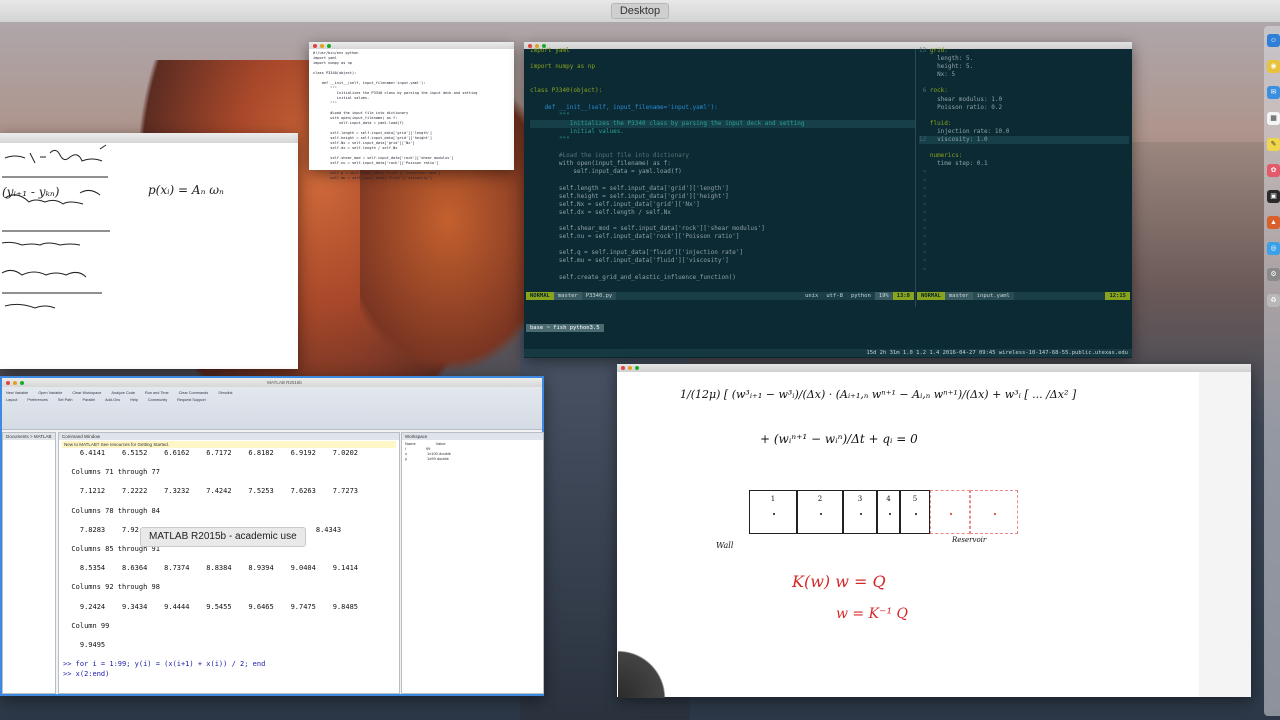 This screenshot has width=1280, height=720. What do you see at coordinates (915, 178) in the screenshot?
I see `pane-divider` at bounding box center [915, 178].